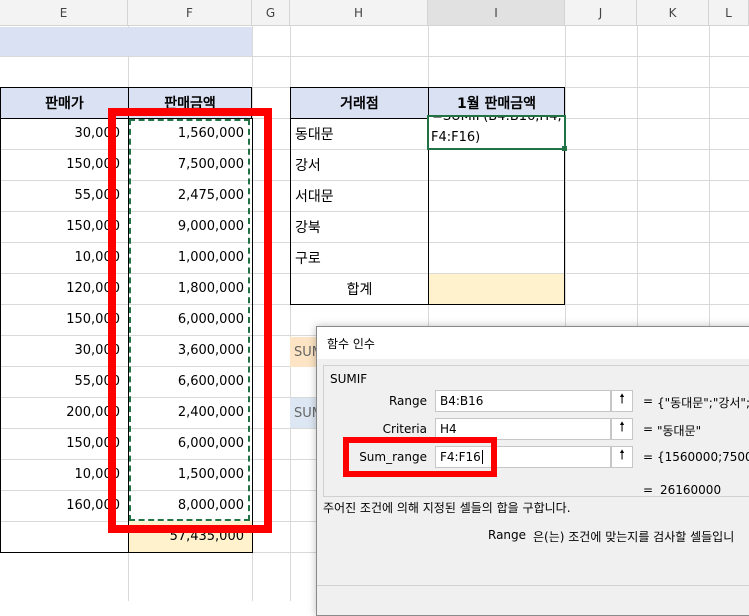 The image size is (749, 616). I want to click on branch-name: 구로, so click(308, 258).